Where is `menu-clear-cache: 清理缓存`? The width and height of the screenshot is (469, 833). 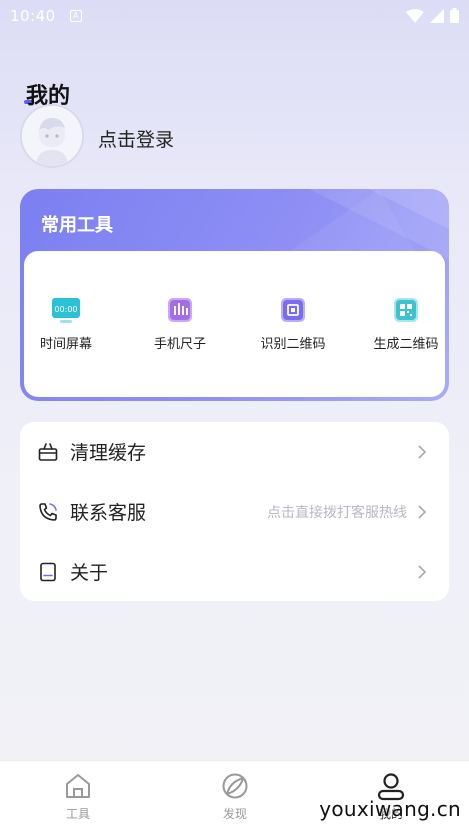
menu-clear-cache: 清理缓存 is located at coordinates (234, 451).